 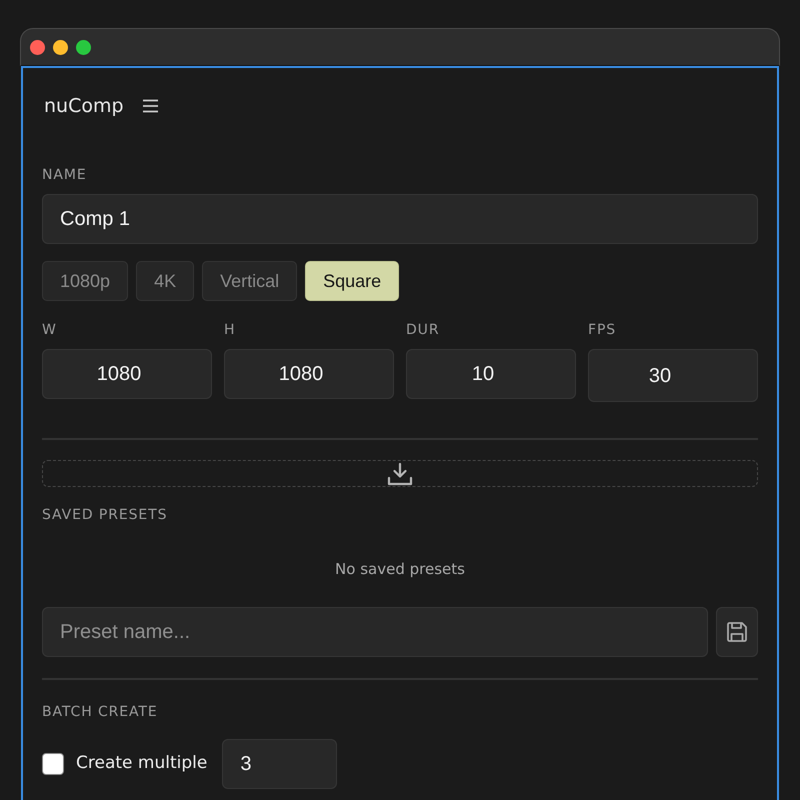 What do you see at coordinates (142, 764) in the screenshot?
I see `checkbox-label: Create multiple` at bounding box center [142, 764].